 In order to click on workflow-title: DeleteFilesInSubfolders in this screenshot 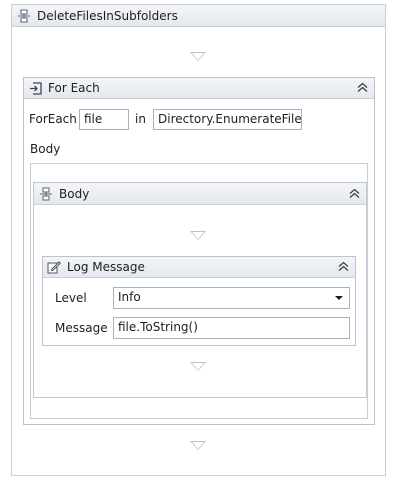, I will do `click(107, 15)`.